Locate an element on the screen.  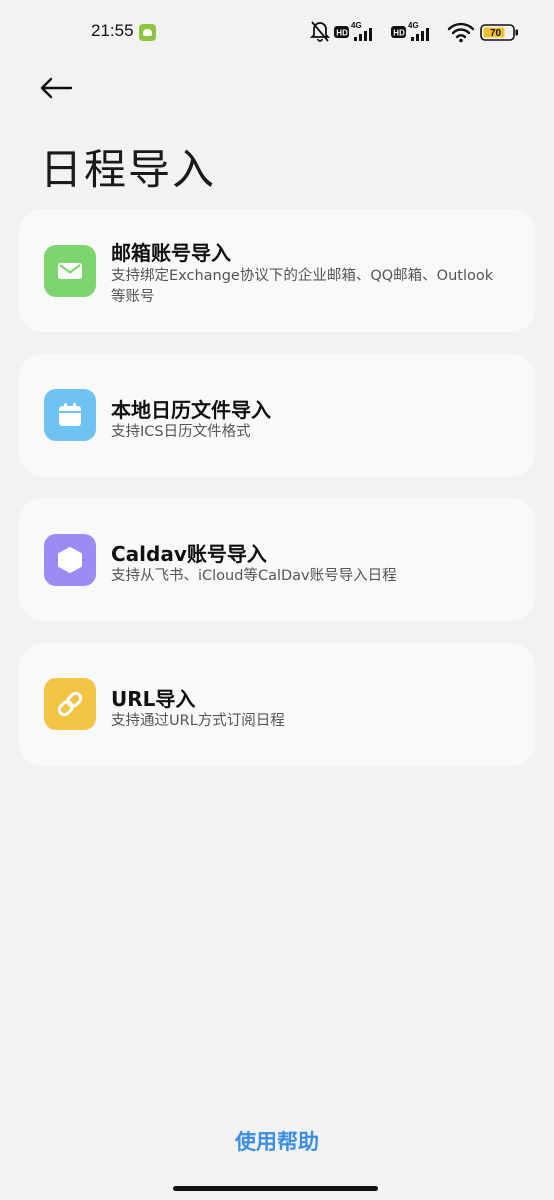
caldav-icon-badge is located at coordinates (70, 560).